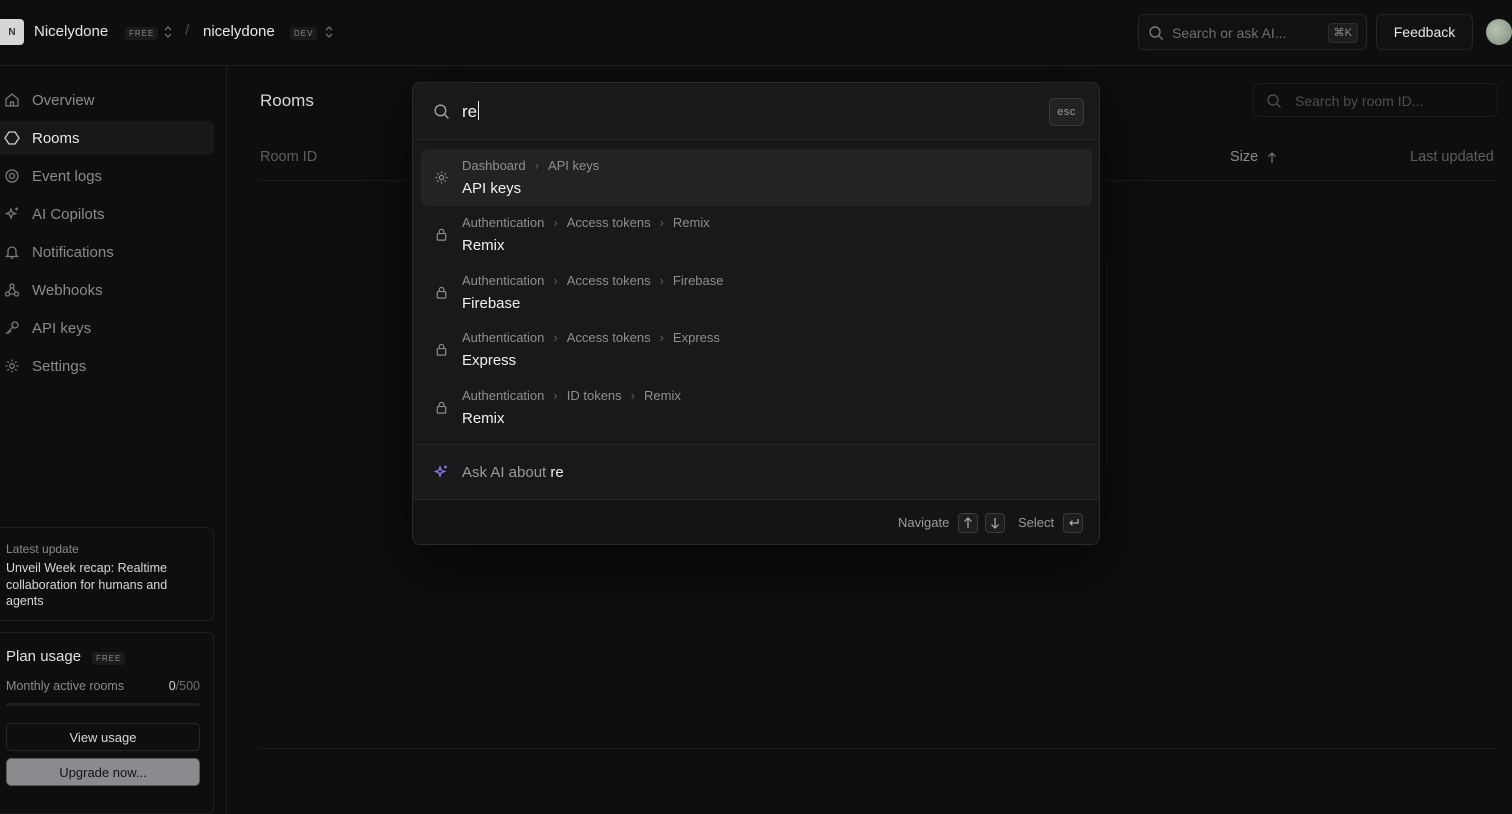 Image resolution: width=1512 pixels, height=814 pixels. What do you see at coordinates (756, 234) in the screenshot?
I see `search-result: Authentication › Access tokens › Remix Remix` at bounding box center [756, 234].